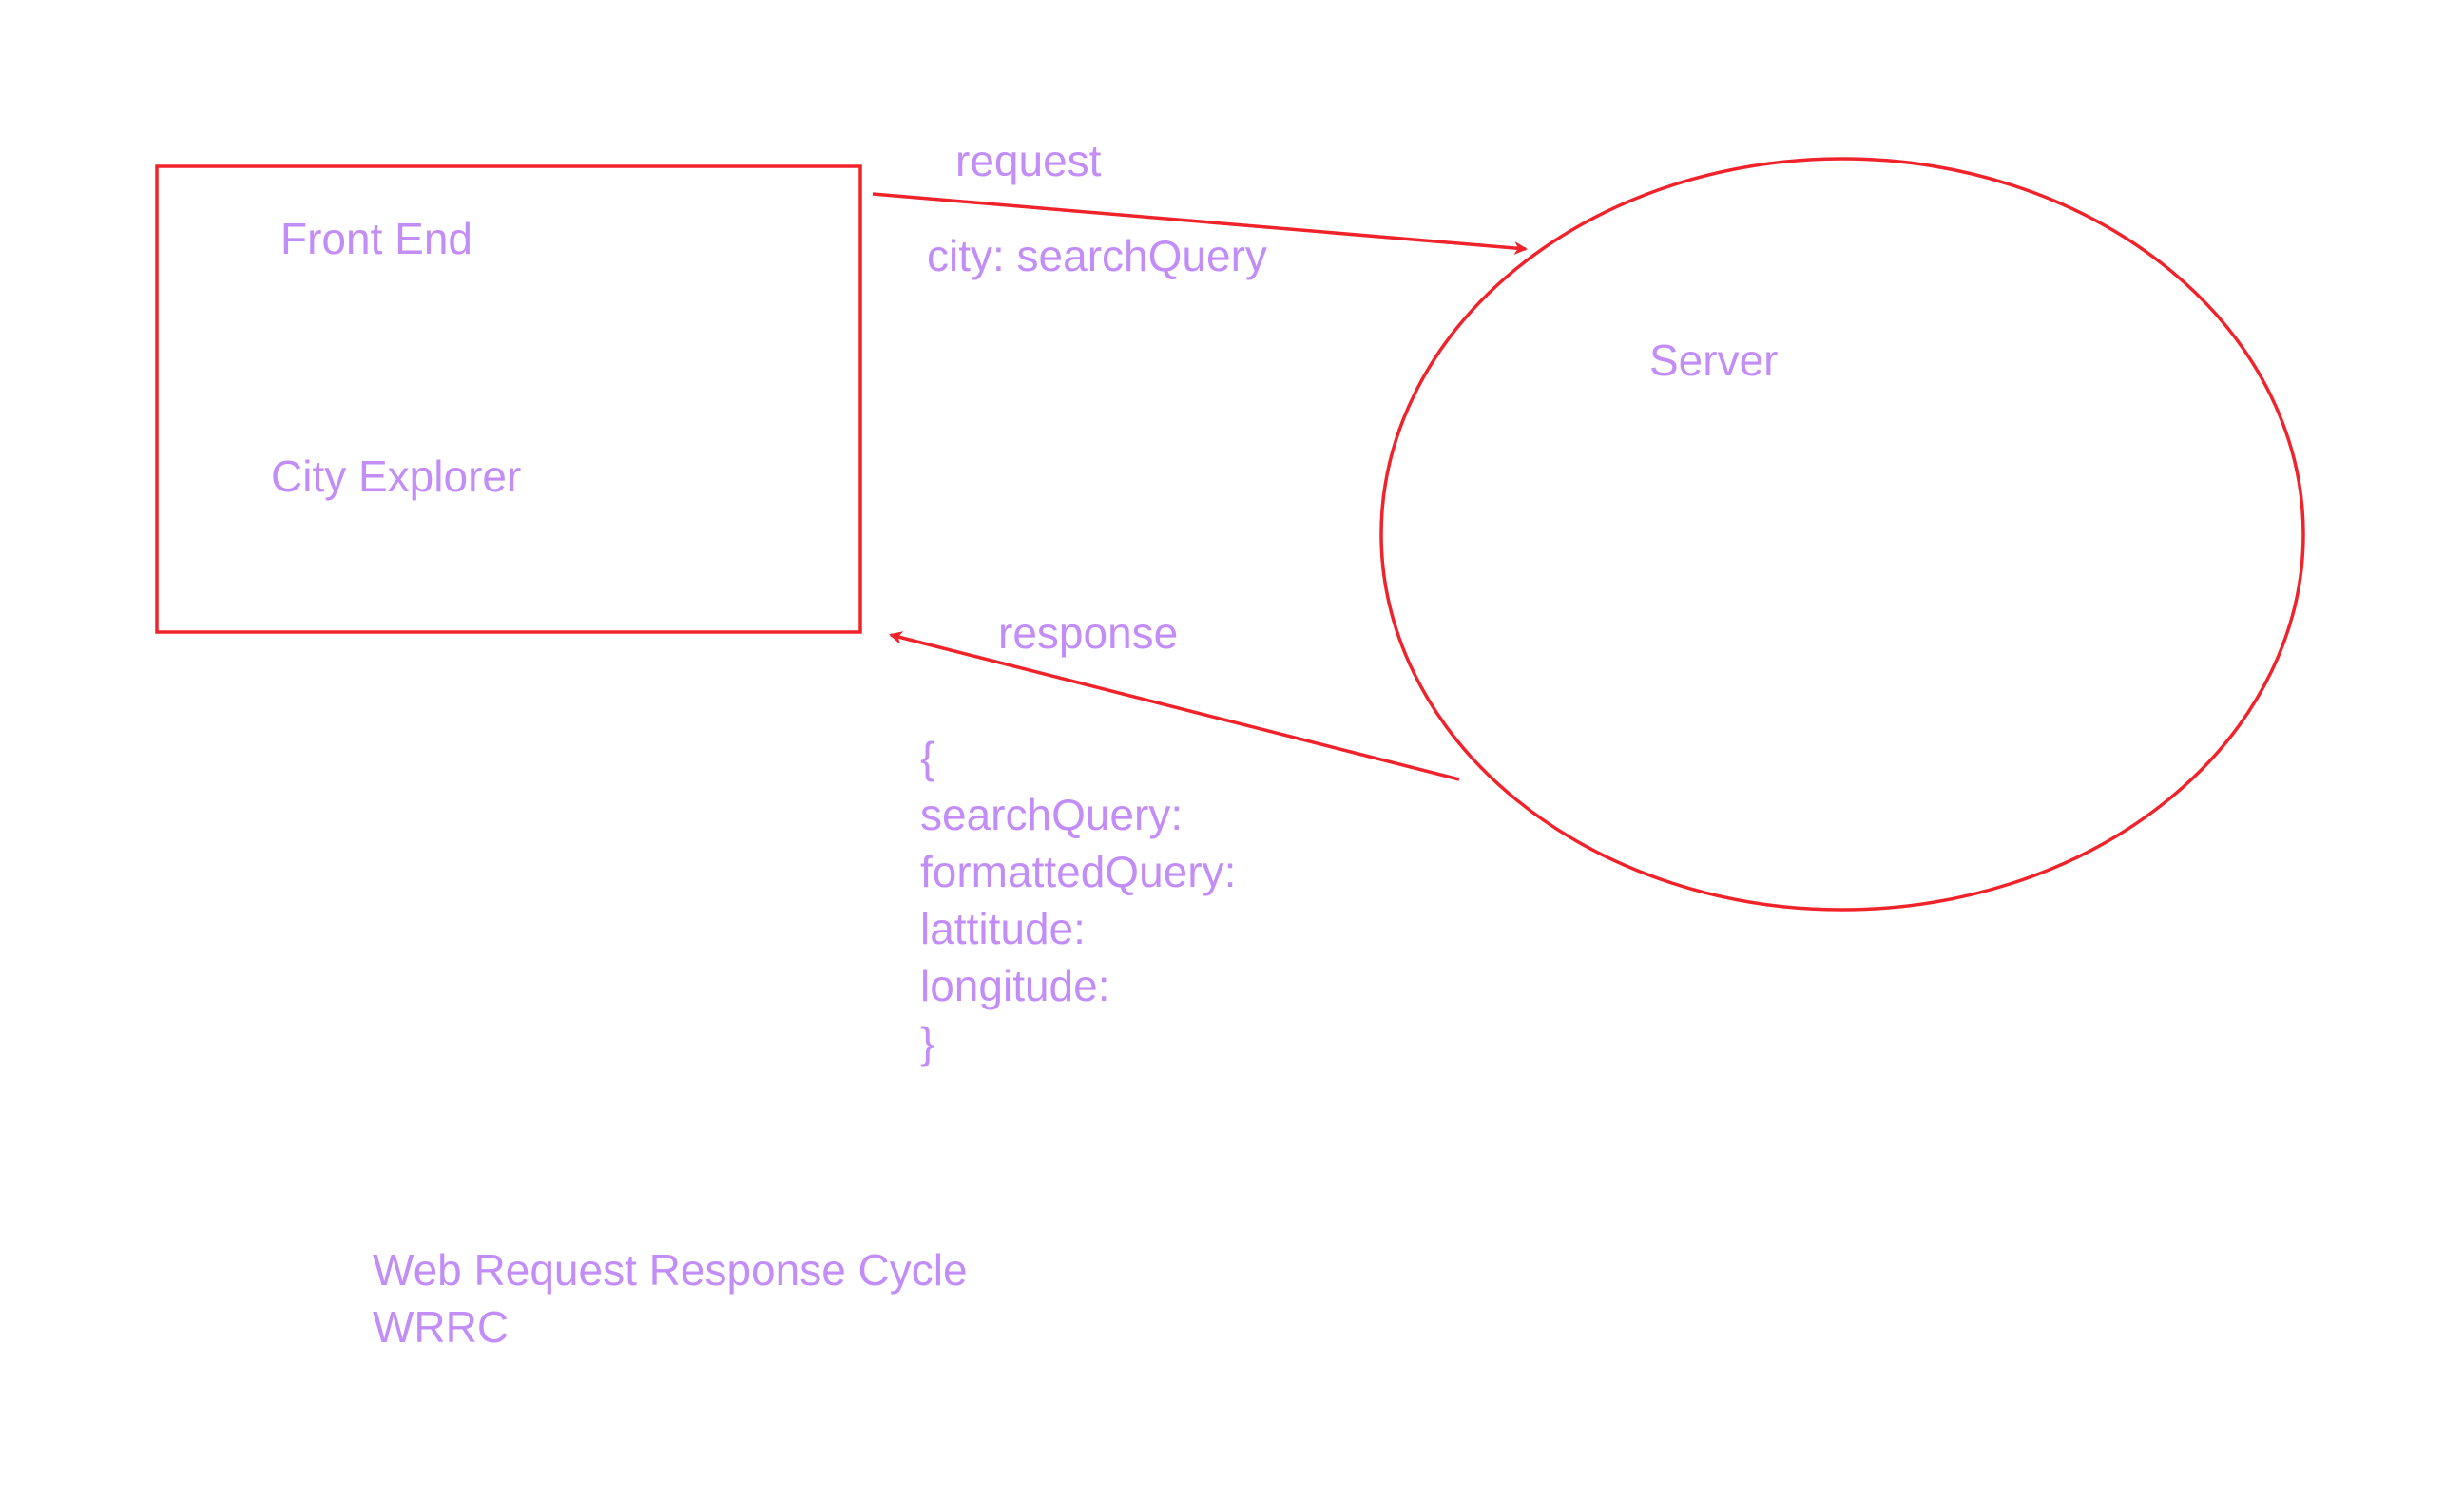 This screenshot has height=1498, width=2464. What do you see at coordinates (376, 238) in the screenshot?
I see `front-end-title: Front End` at bounding box center [376, 238].